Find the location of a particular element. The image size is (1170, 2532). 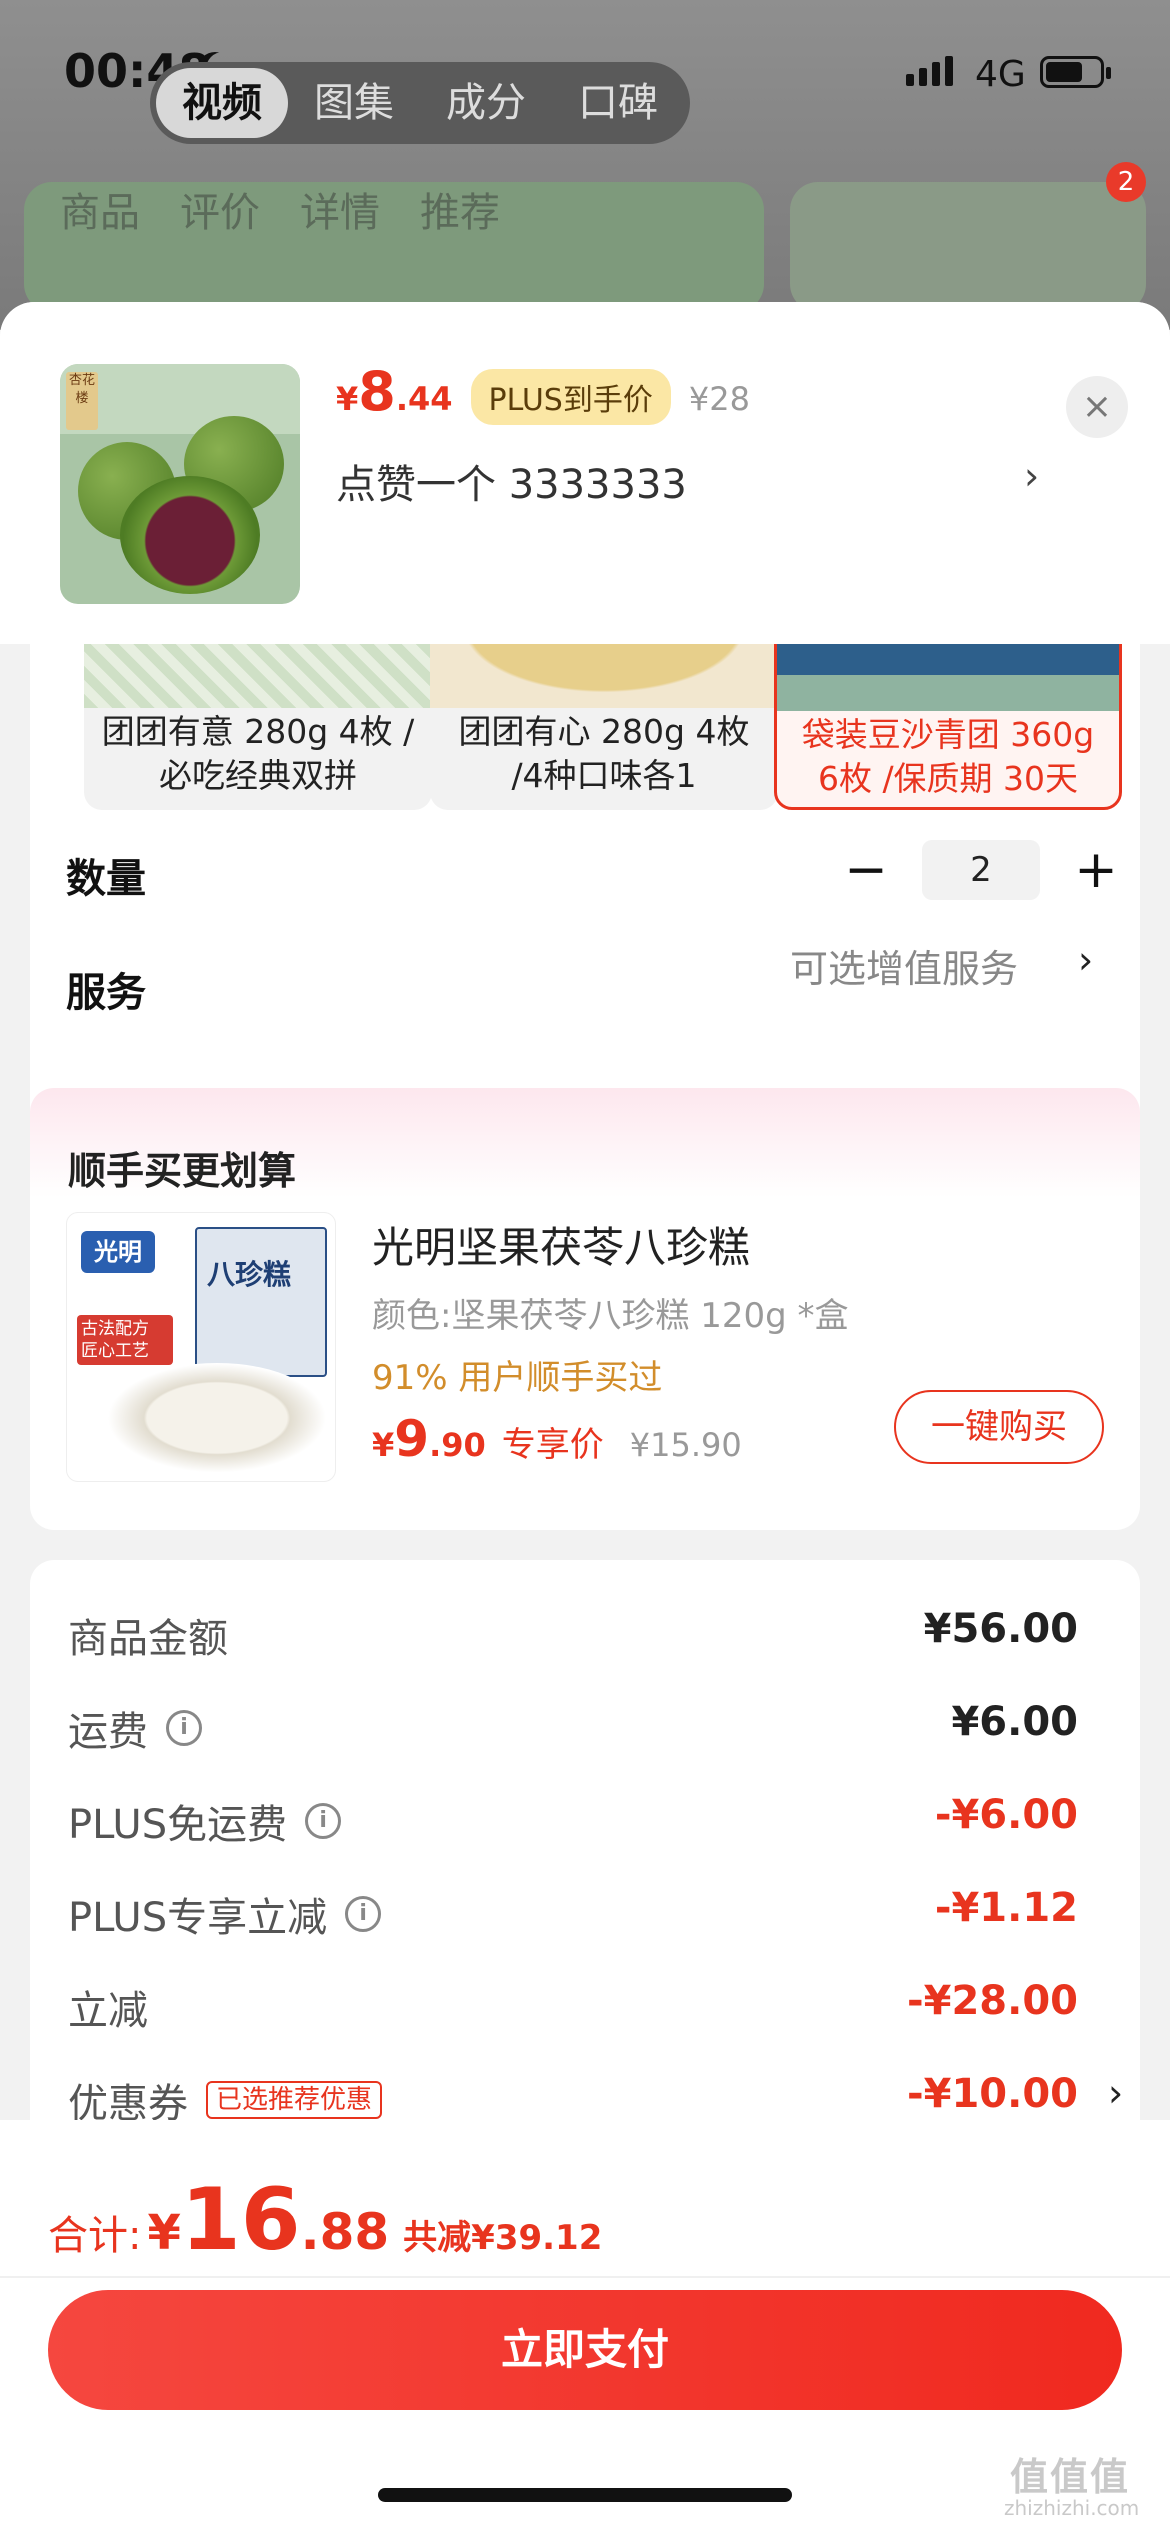

tab-ingredients: 成分 is located at coordinates (486, 103).